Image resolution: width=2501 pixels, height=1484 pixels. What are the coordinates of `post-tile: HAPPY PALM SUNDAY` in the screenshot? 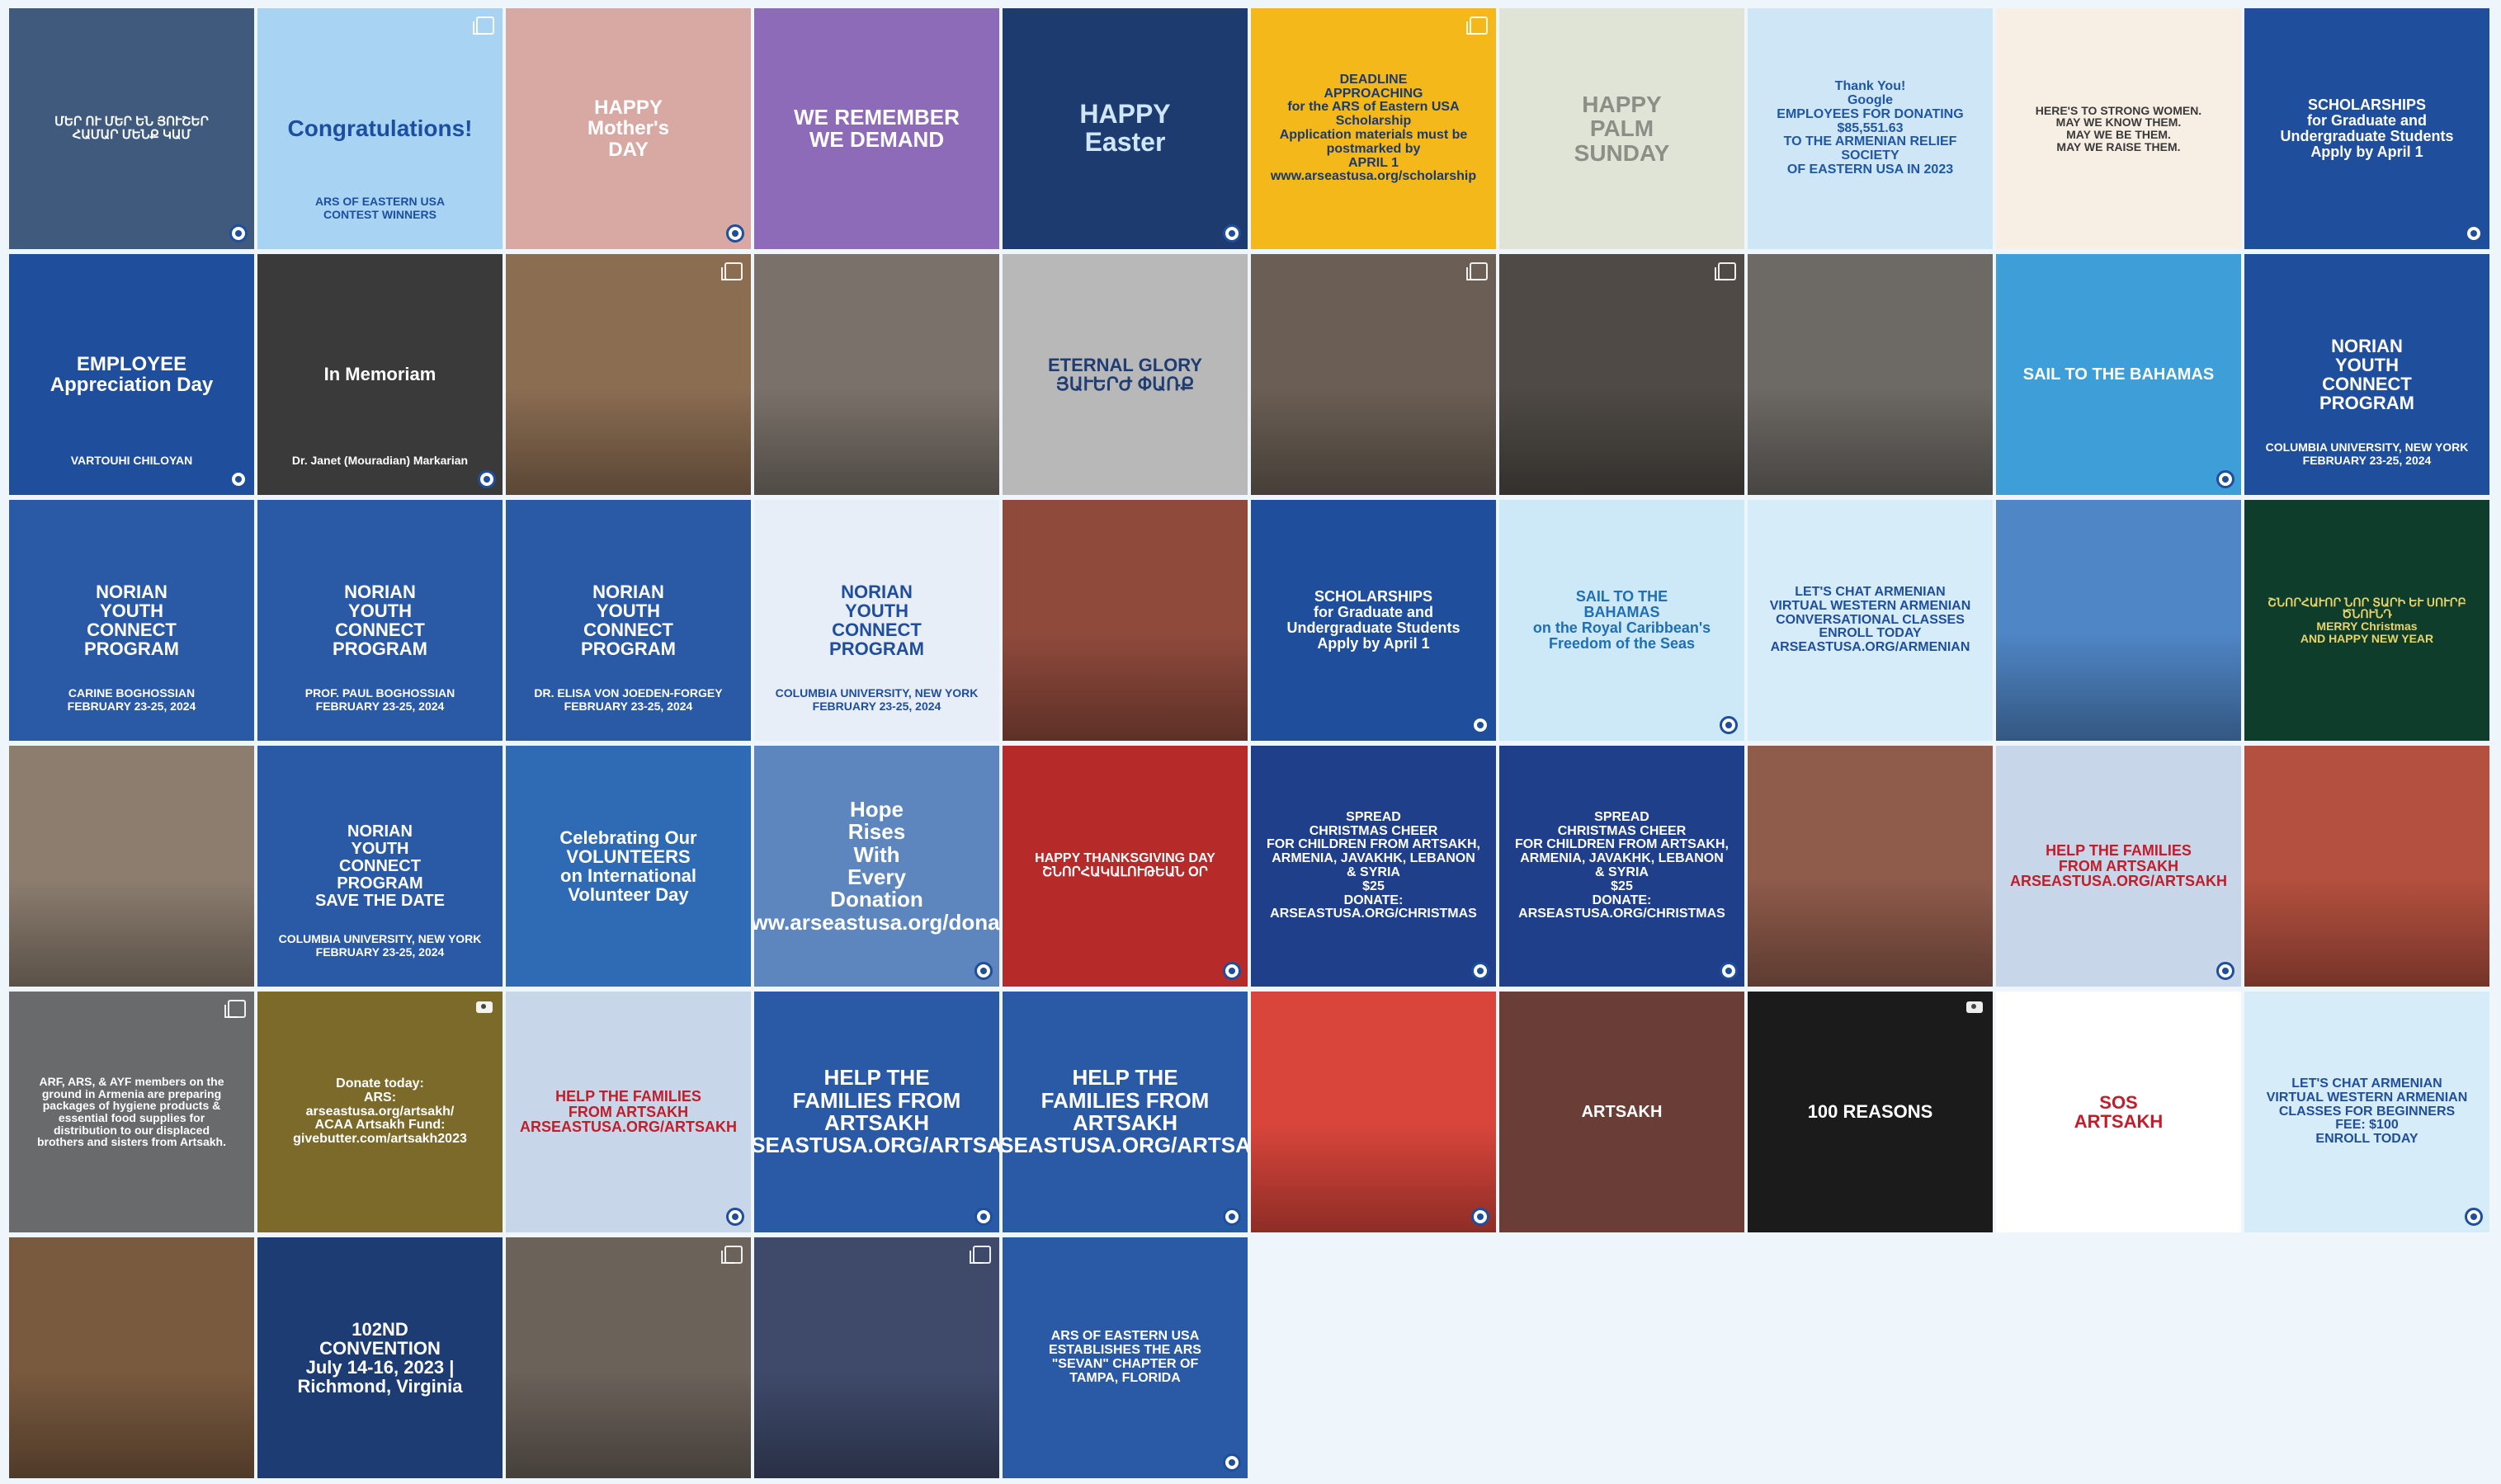 It's located at (1621, 128).